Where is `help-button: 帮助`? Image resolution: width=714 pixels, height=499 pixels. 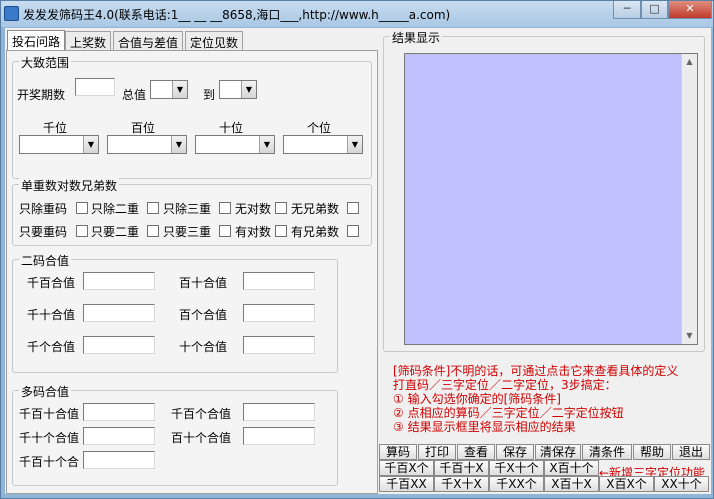 help-button: 帮助 is located at coordinates (652, 452).